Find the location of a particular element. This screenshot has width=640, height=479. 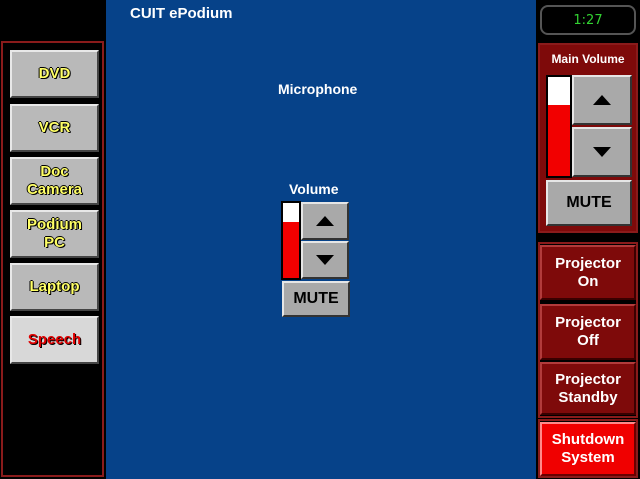

source-speech-button: Speech is located at coordinates (54, 340).